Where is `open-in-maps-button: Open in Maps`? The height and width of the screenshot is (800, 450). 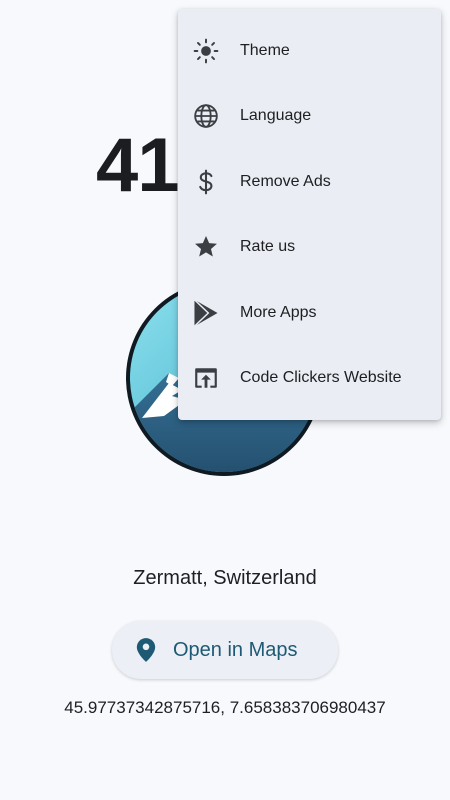 open-in-maps-button: Open in Maps is located at coordinates (225, 650).